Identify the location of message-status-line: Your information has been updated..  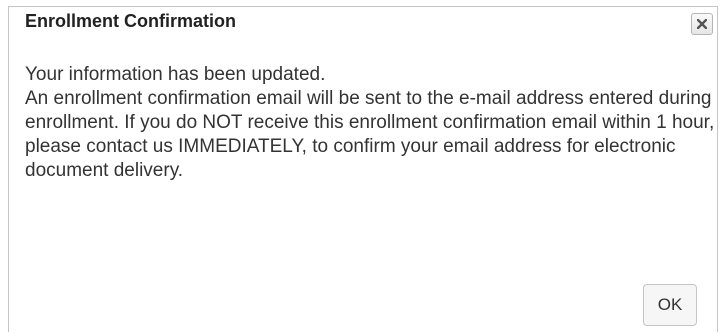
(175, 74).